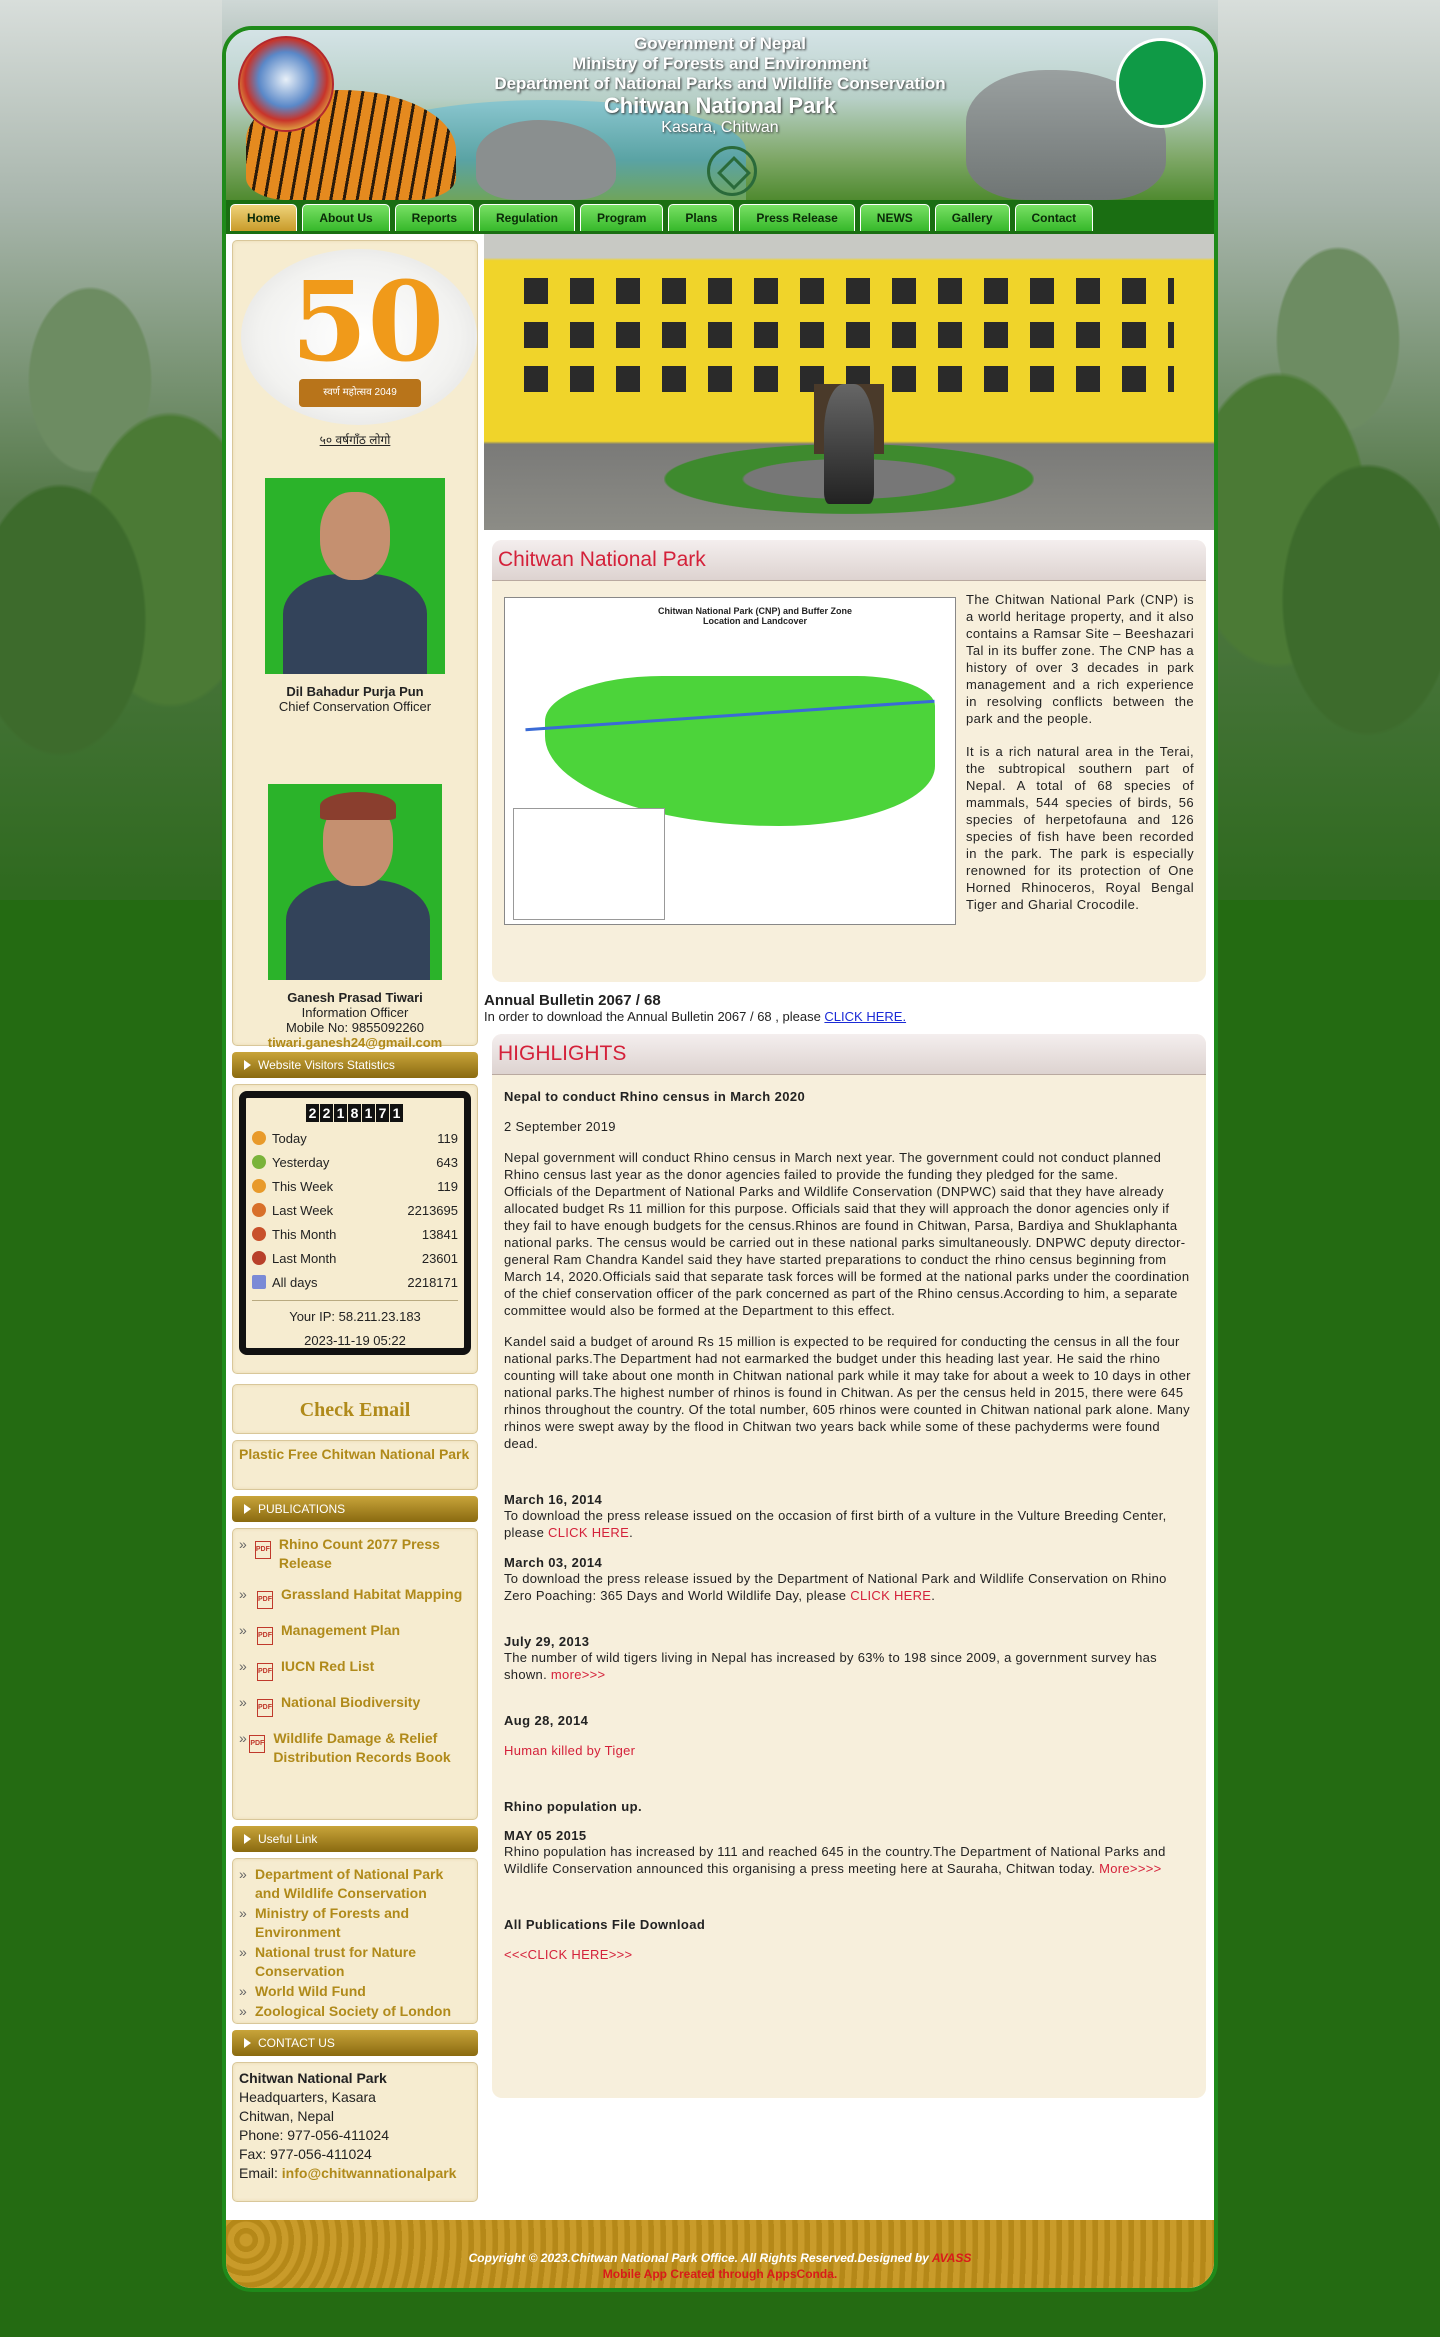 Image resolution: width=1440 pixels, height=2337 pixels. Describe the element at coordinates (568, 1954) in the screenshot. I see `publications-download-link: <<<CLICK HERE>>>` at that location.